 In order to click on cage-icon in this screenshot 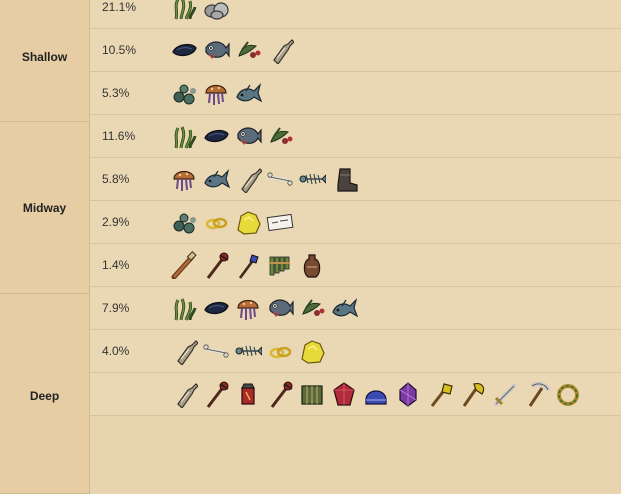, I will do `click(312, 394)`.